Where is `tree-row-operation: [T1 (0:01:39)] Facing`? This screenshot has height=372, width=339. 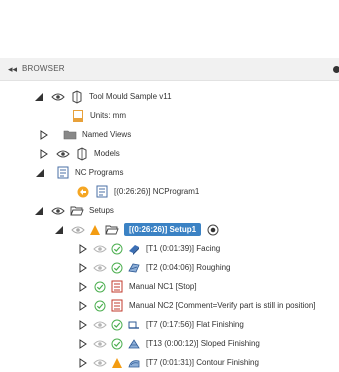
tree-row-operation: [T1 (0:01:39)] Facing is located at coordinates (169, 248).